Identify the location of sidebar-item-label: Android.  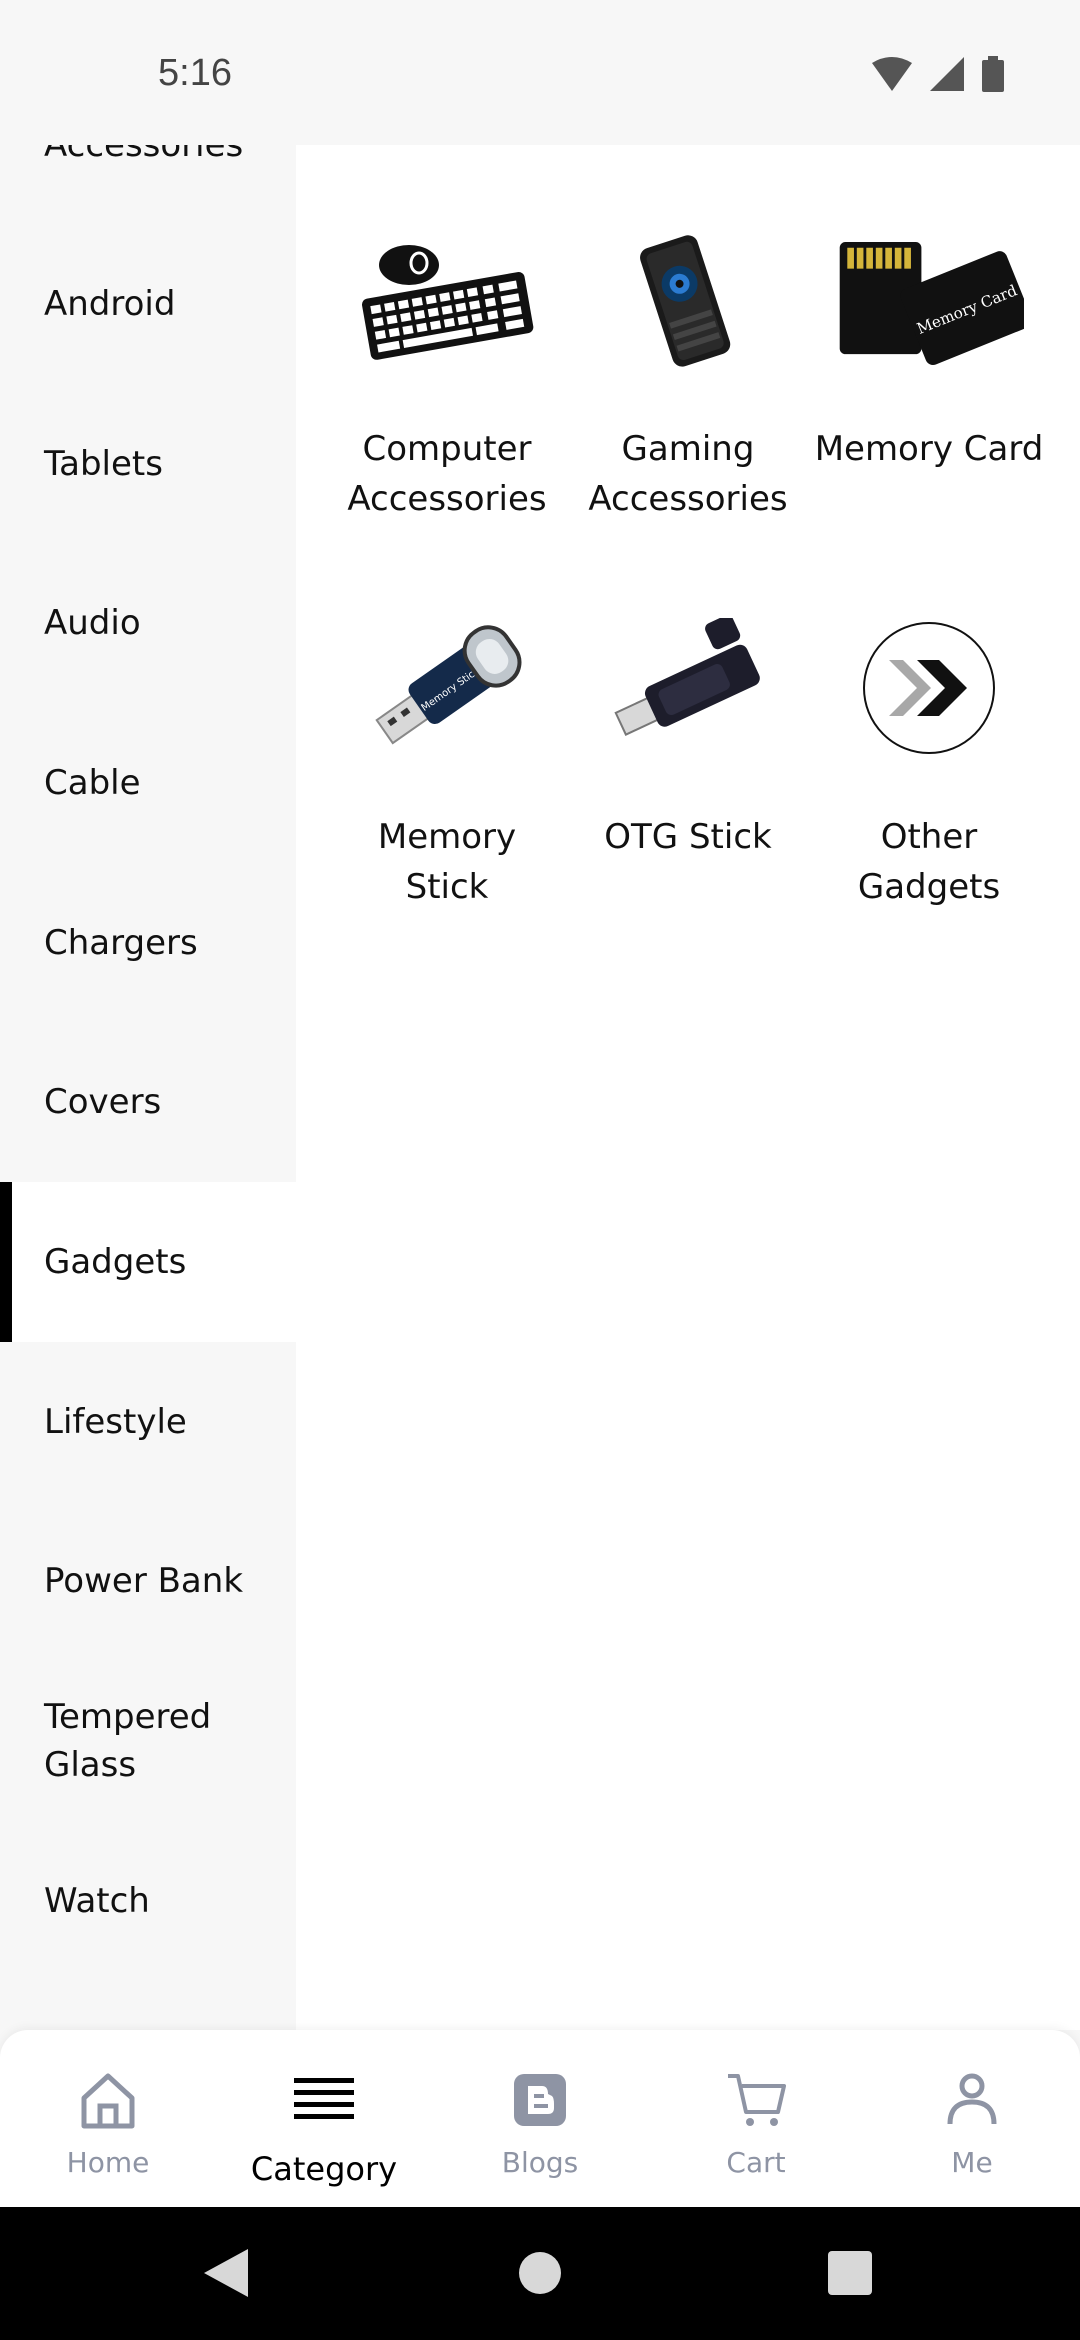
(110, 304).